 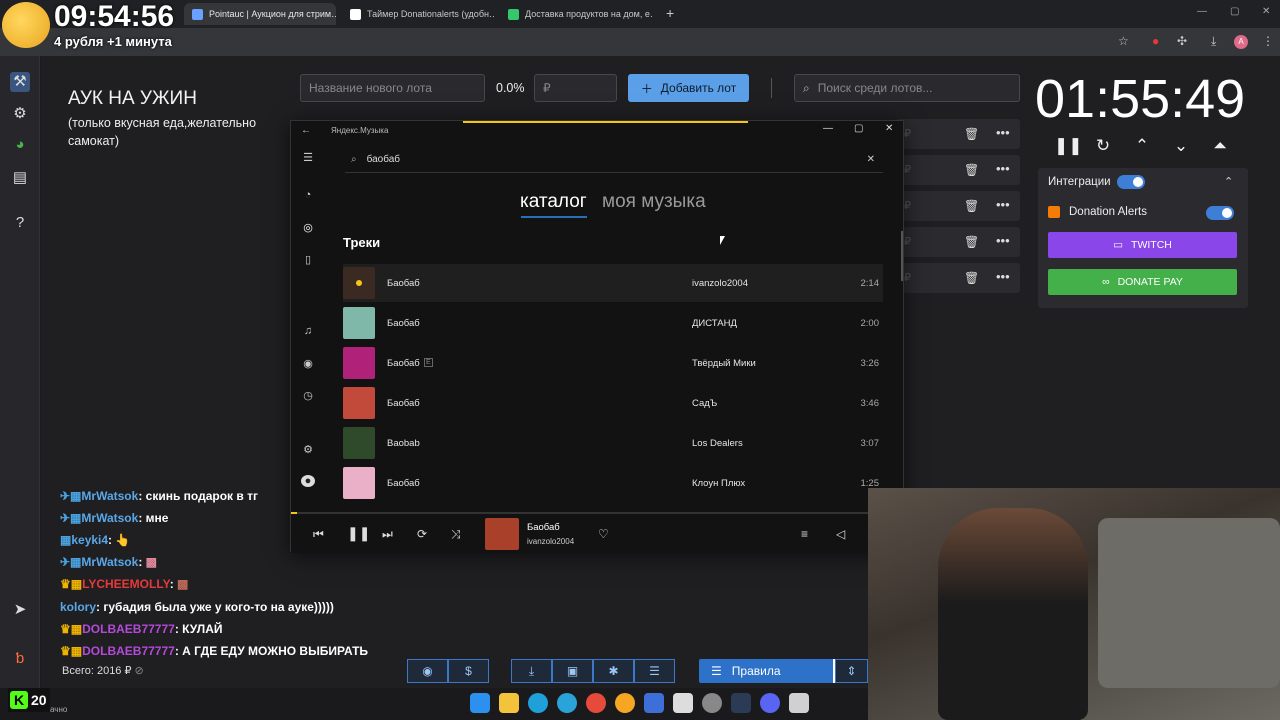 I want to click on lot-amount-input: ₽, so click(x=575, y=88).